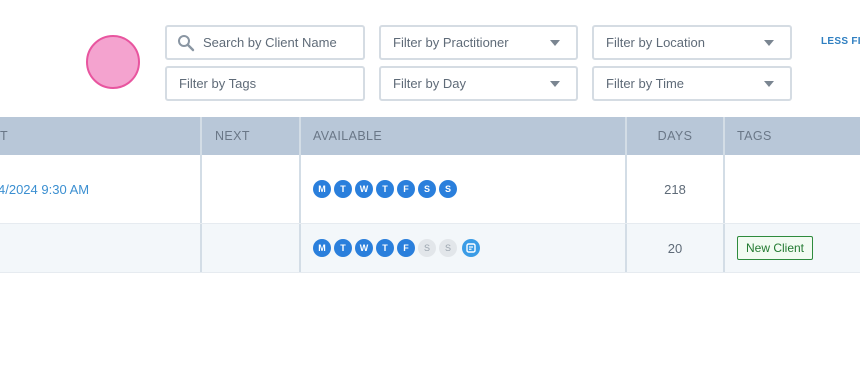 Image resolution: width=860 pixels, height=380 pixels. Describe the element at coordinates (270, 42) in the screenshot. I see `search-placeholder: Search by Client Name` at that location.